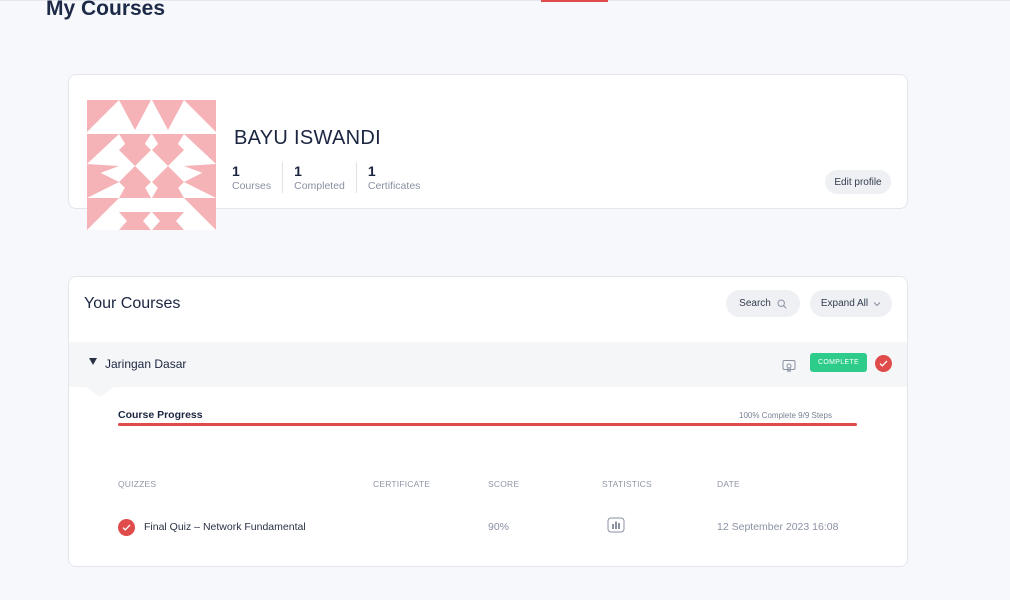  What do you see at coordinates (877, 303) in the screenshot?
I see `chevron-down-icon` at bounding box center [877, 303].